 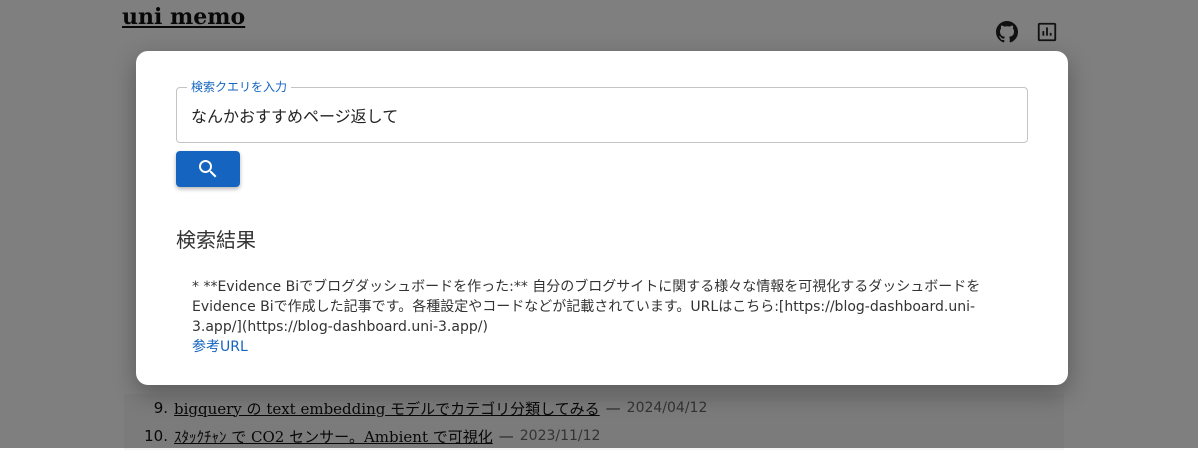 What do you see at coordinates (602, 115) in the screenshot?
I see `search-input` at bounding box center [602, 115].